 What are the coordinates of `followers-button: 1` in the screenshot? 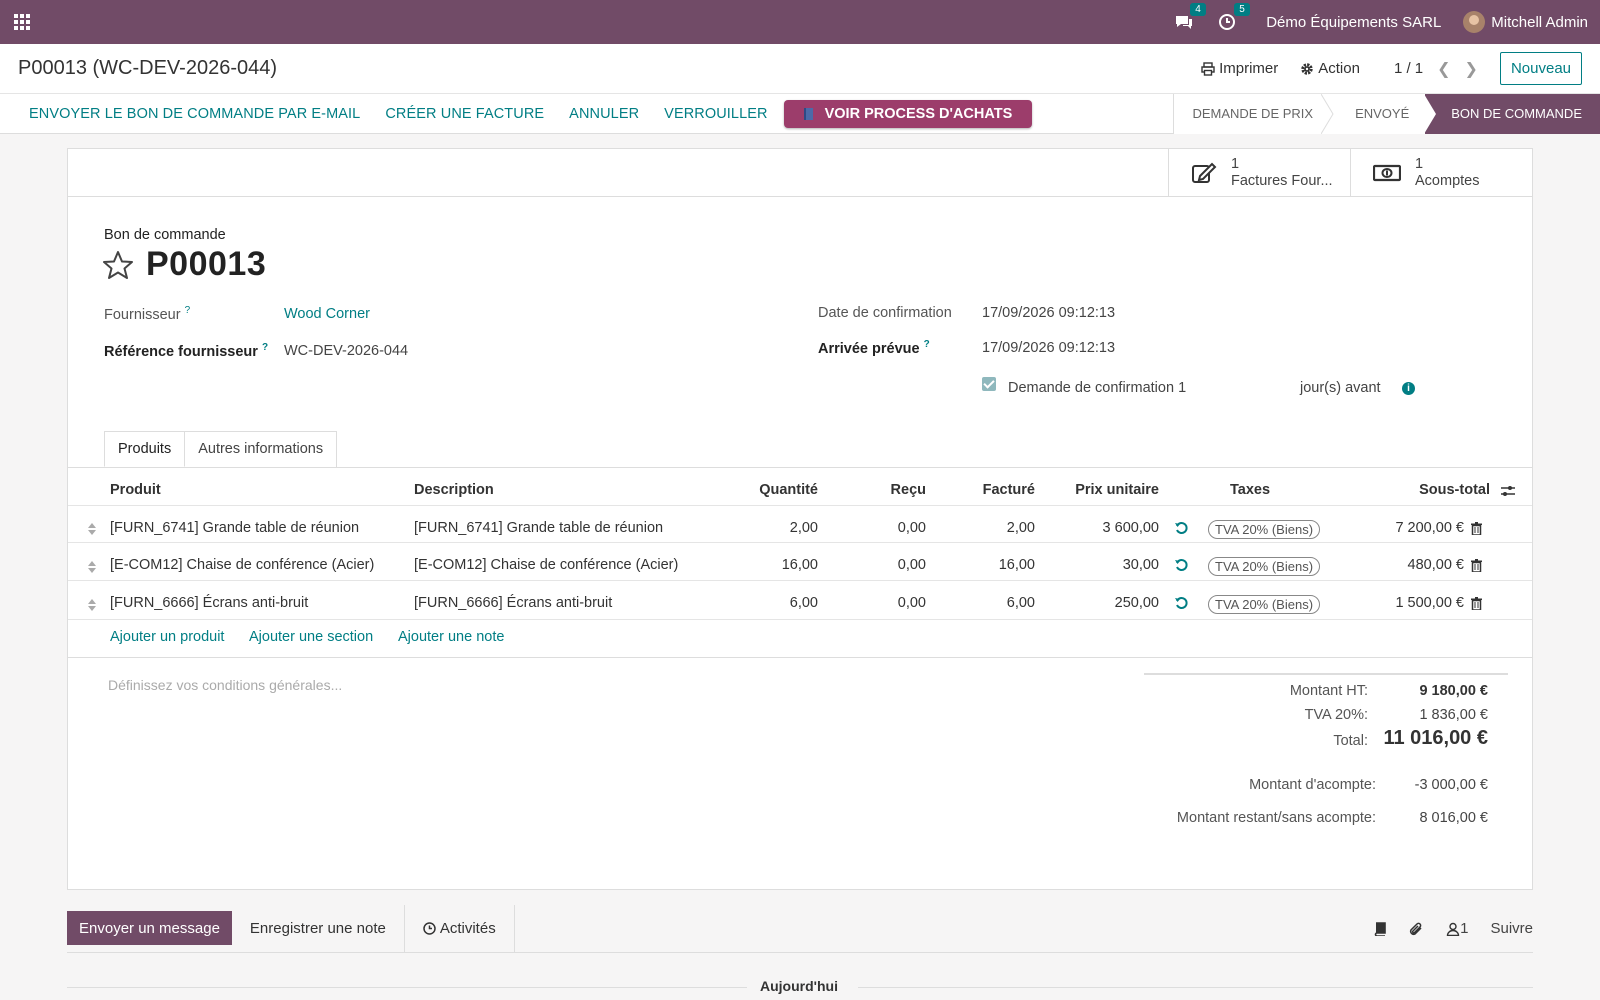 It's located at (1457, 928).